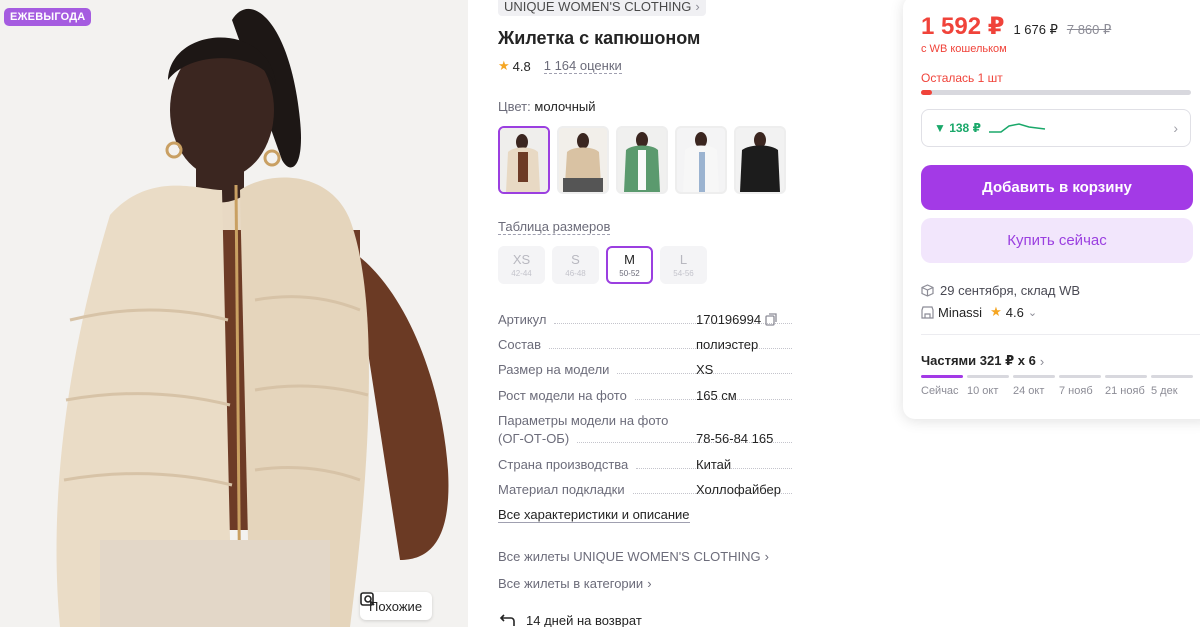 The image size is (1200, 627). Describe the element at coordinates (521, 66) in the screenshot. I see `rating-value: 4.8` at that location.